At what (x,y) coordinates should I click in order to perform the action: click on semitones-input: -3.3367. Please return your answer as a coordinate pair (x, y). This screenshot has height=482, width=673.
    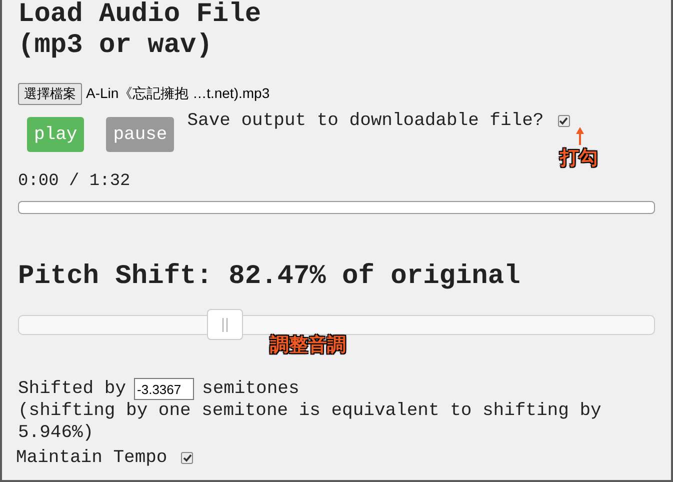
    Looking at the image, I should click on (164, 389).